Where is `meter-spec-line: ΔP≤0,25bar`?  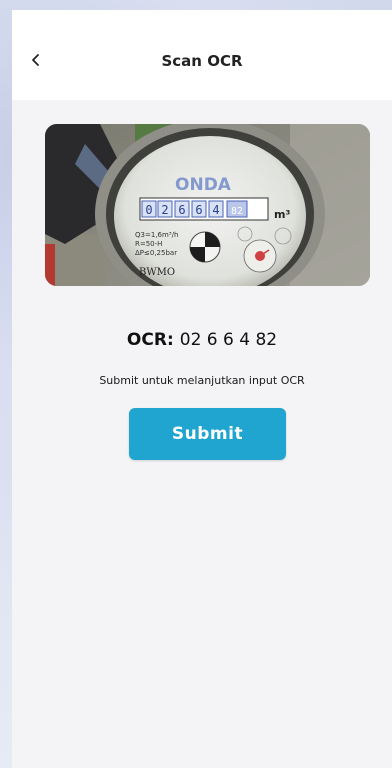 meter-spec-line: ΔP≤0,25bar is located at coordinates (156, 253).